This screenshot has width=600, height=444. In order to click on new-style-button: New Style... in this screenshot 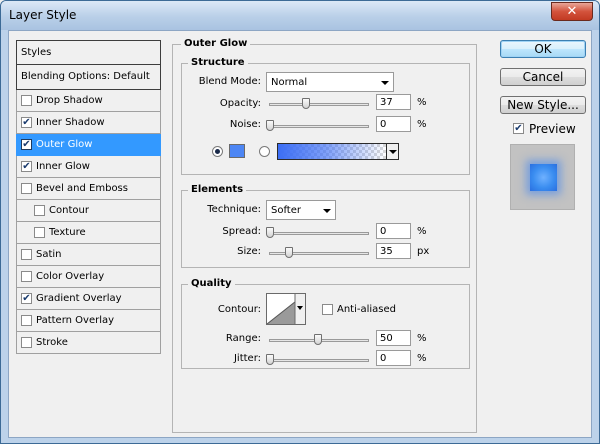, I will do `click(543, 105)`.